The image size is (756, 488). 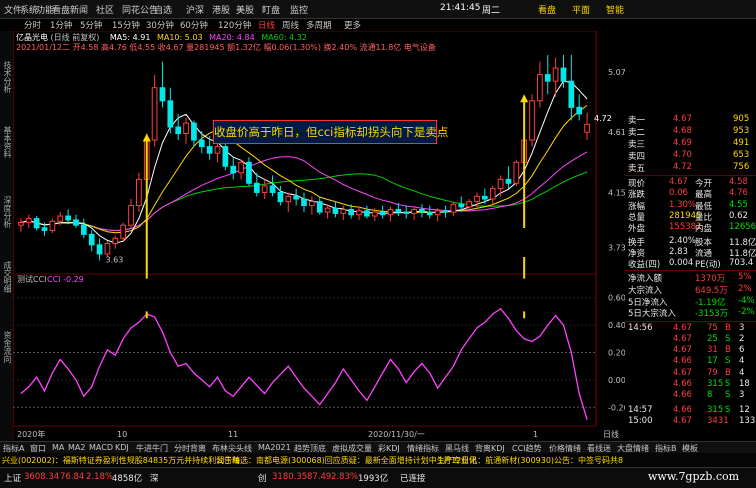 I want to click on period-tab: 多周期, so click(x=319, y=25).